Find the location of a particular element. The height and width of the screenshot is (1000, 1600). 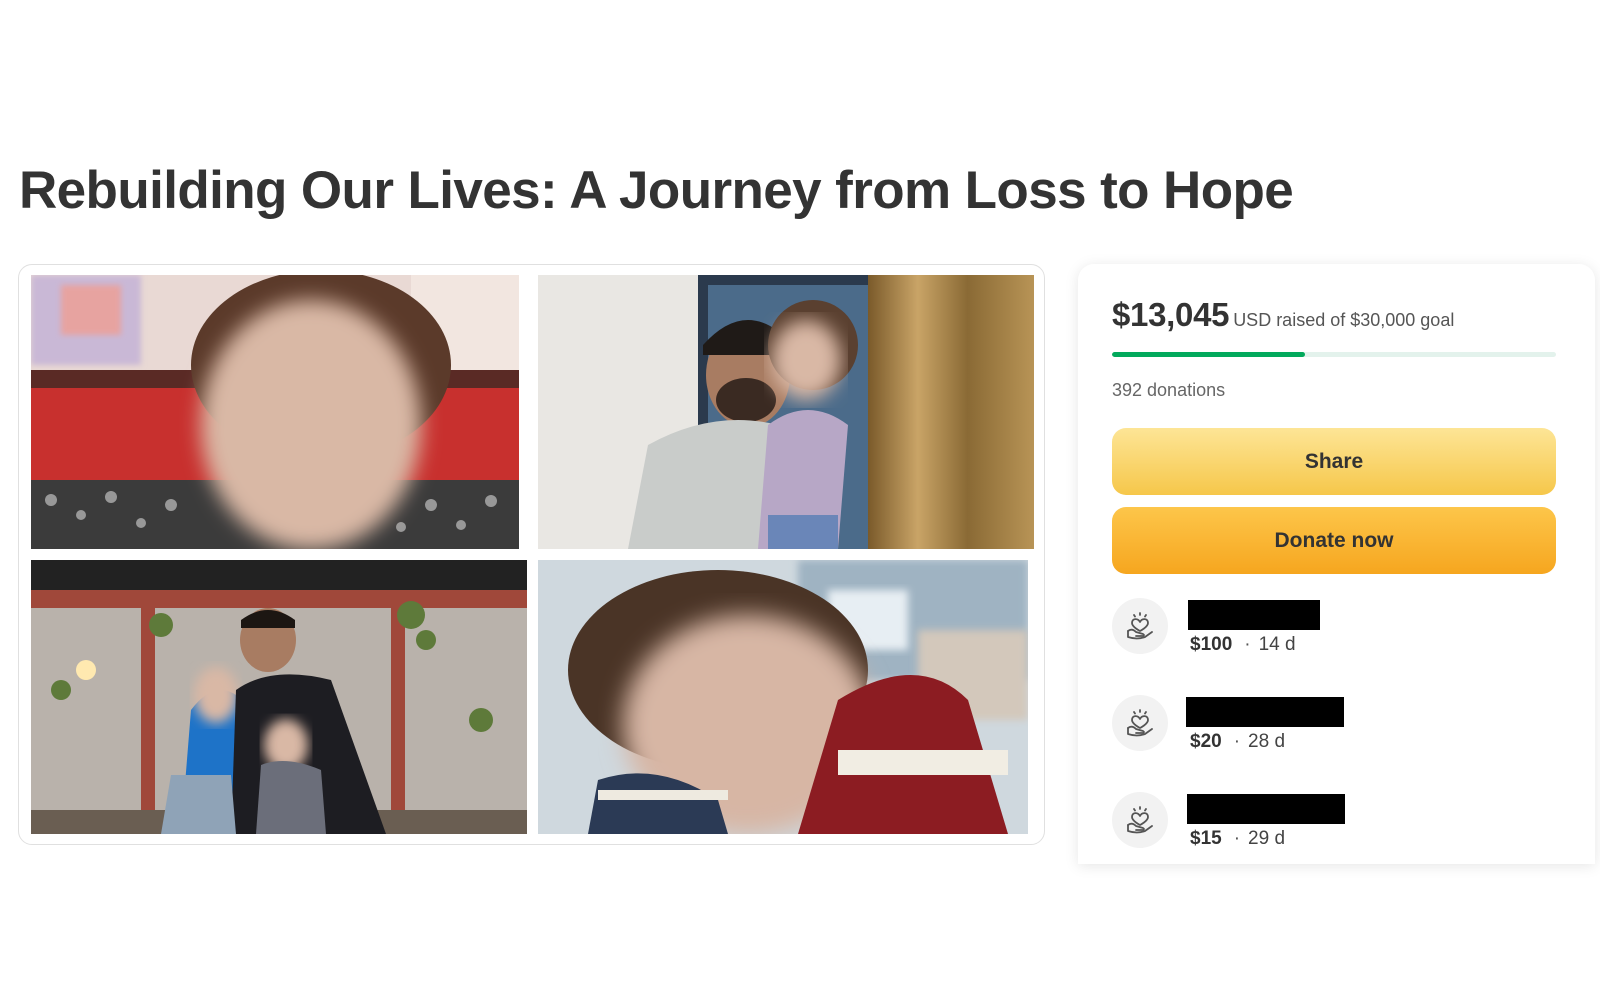

donation-amount: $15 is located at coordinates (1206, 838).